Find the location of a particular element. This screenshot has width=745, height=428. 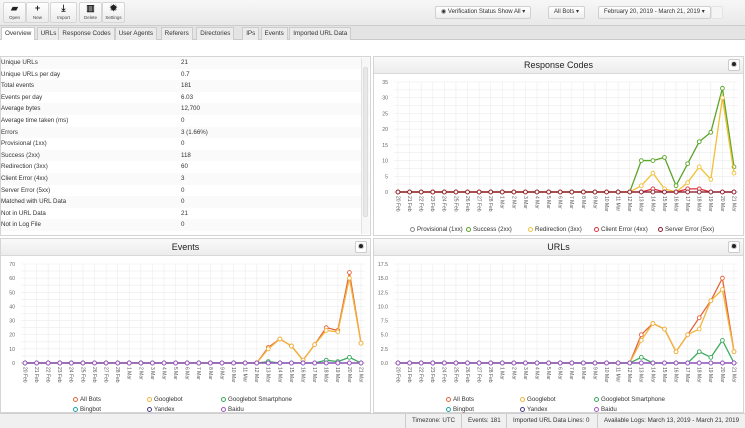

tab-imported-url-data: Imported URL Data is located at coordinates (320, 33).